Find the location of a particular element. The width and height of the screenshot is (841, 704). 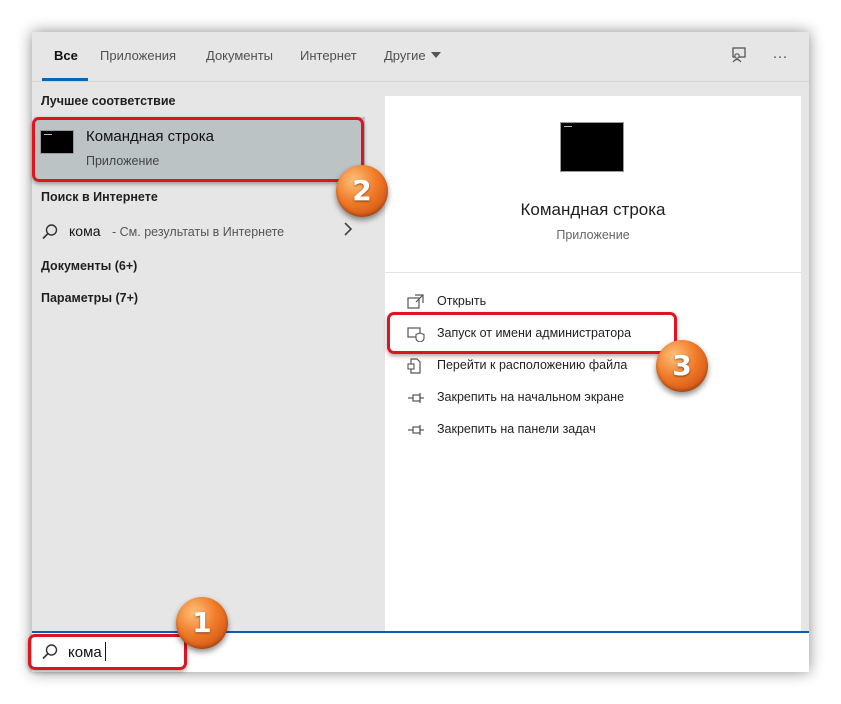

step-badge-1: 1 is located at coordinates (202, 623).